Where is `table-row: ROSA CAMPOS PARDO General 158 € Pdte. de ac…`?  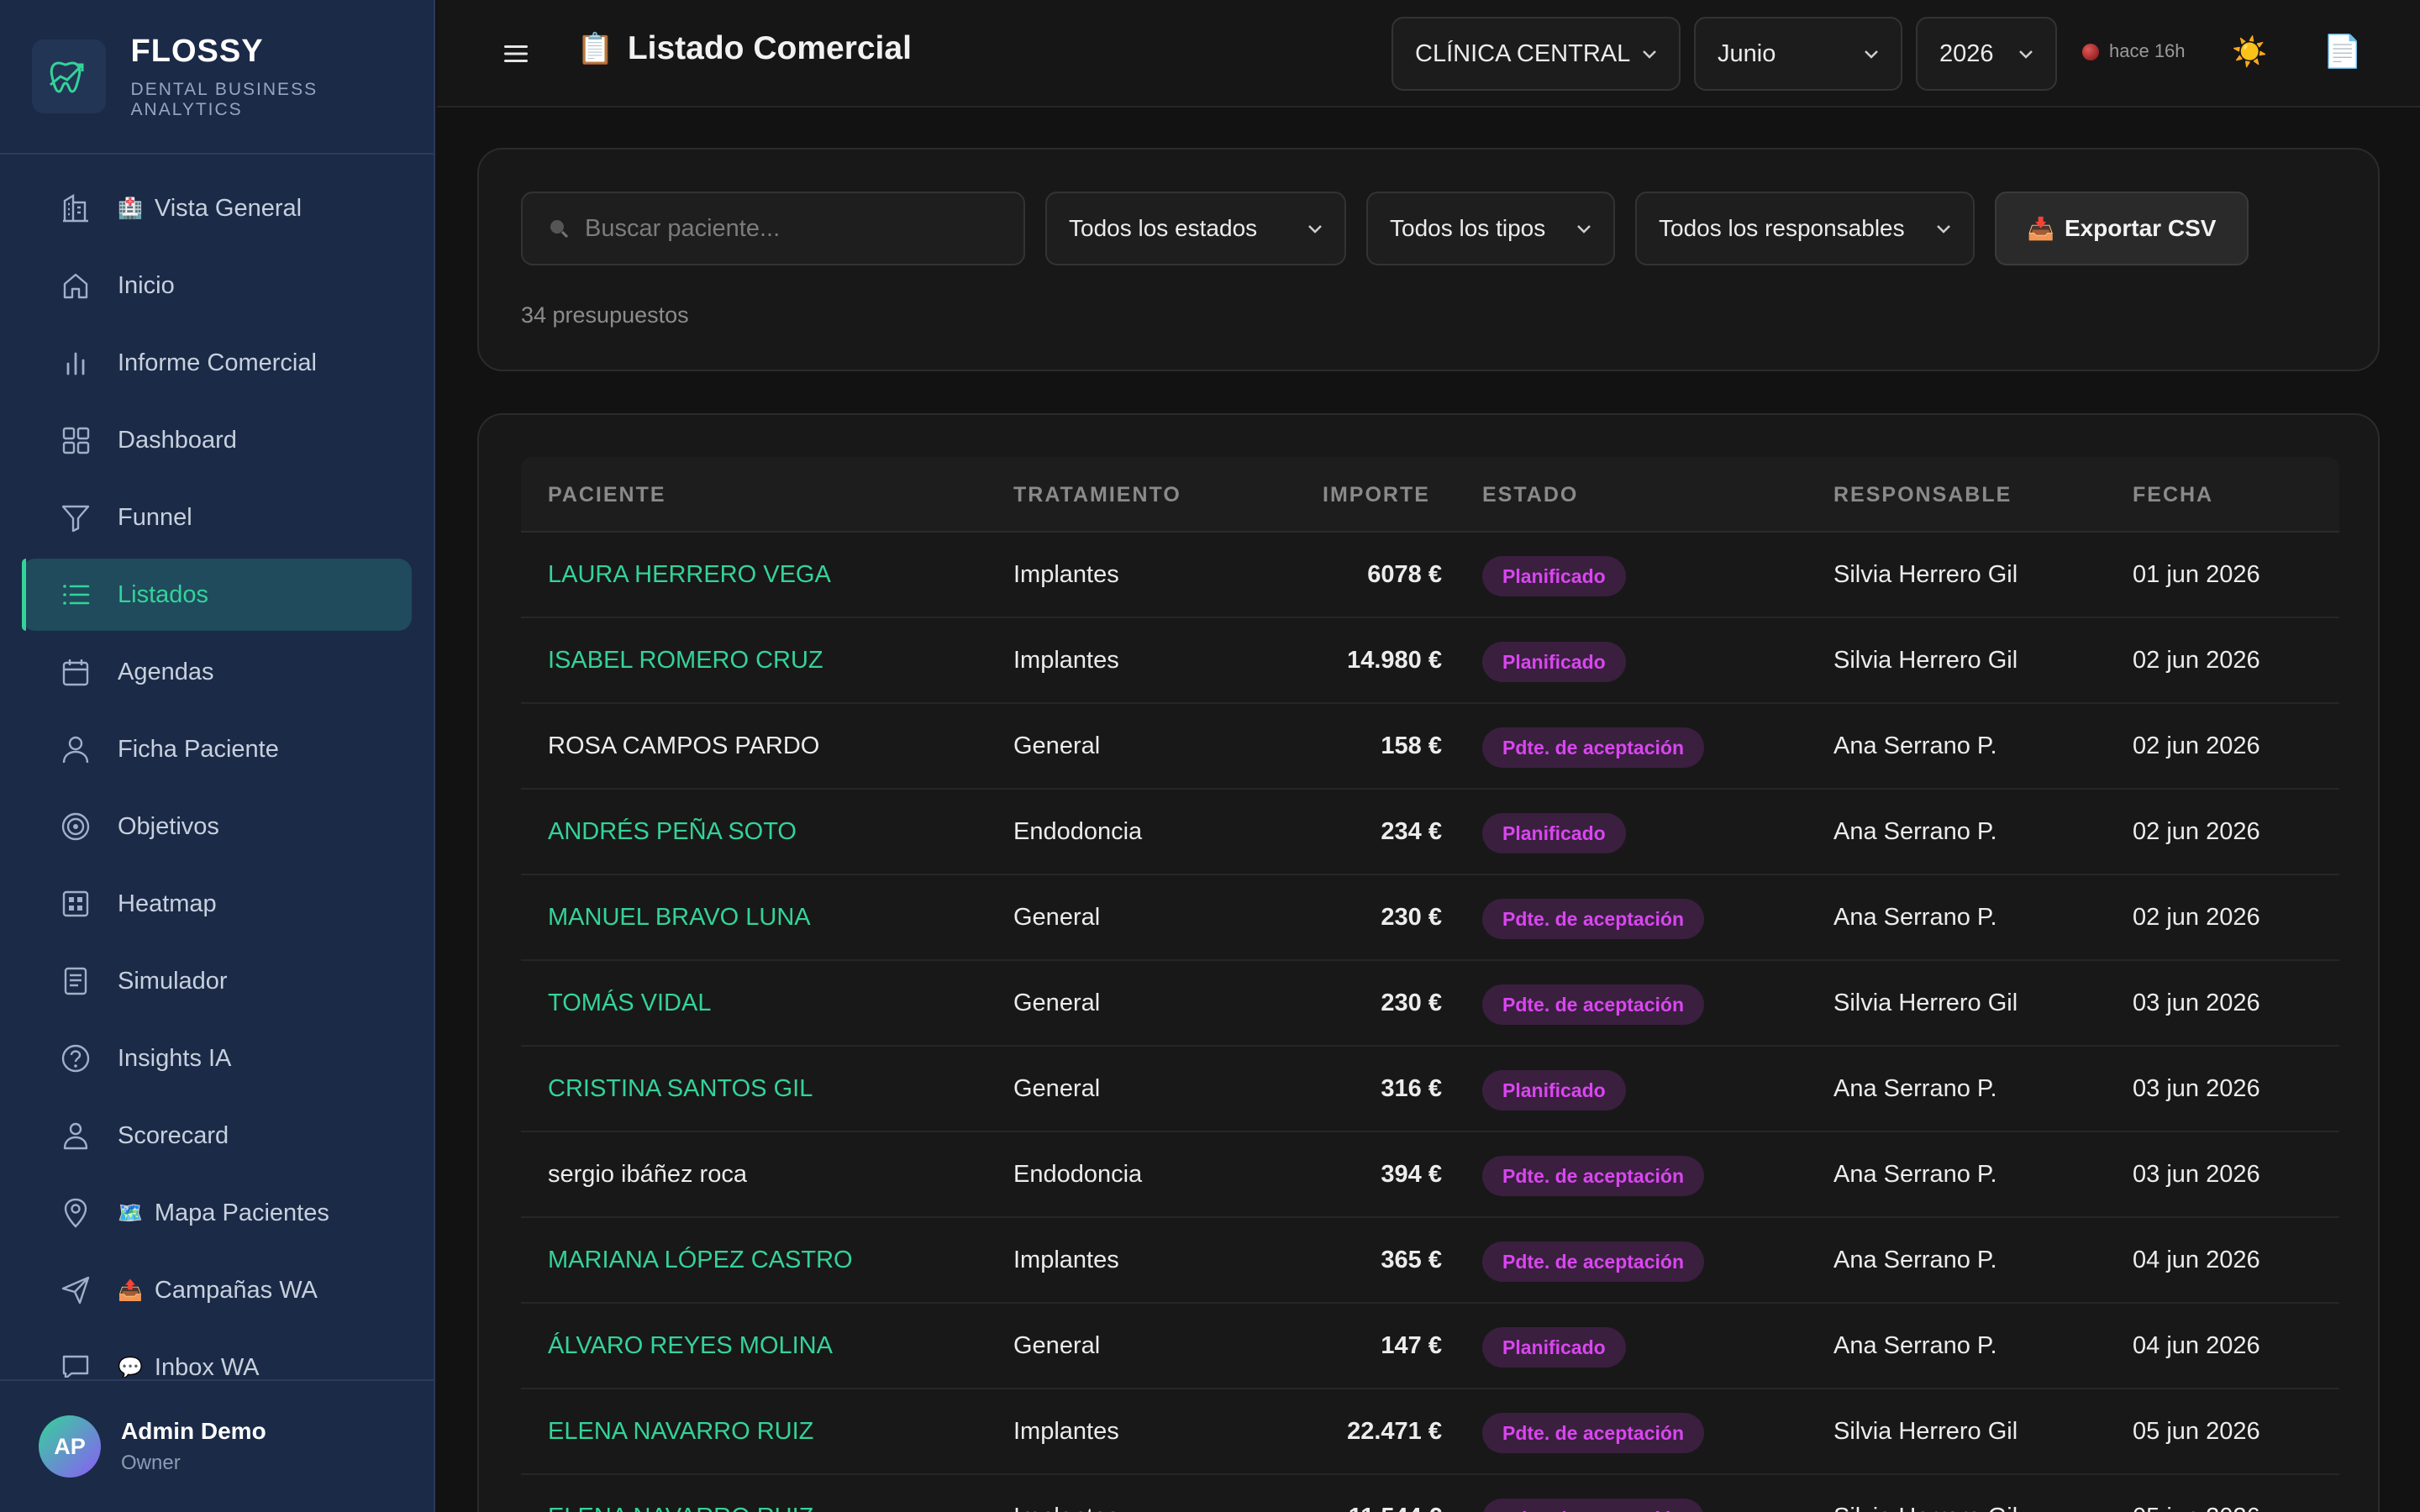
table-row: ROSA CAMPOS PARDO General 158 € Pdte. de ac… is located at coordinates (1430, 747).